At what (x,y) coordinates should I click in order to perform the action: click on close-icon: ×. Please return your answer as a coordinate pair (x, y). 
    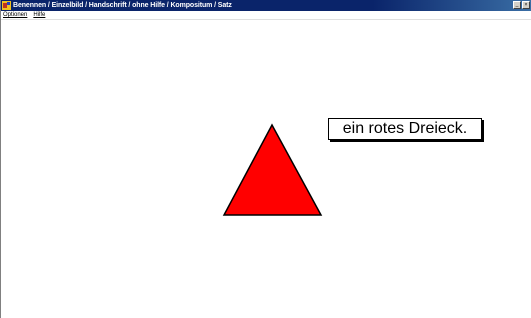
    Looking at the image, I should click on (526, 4).